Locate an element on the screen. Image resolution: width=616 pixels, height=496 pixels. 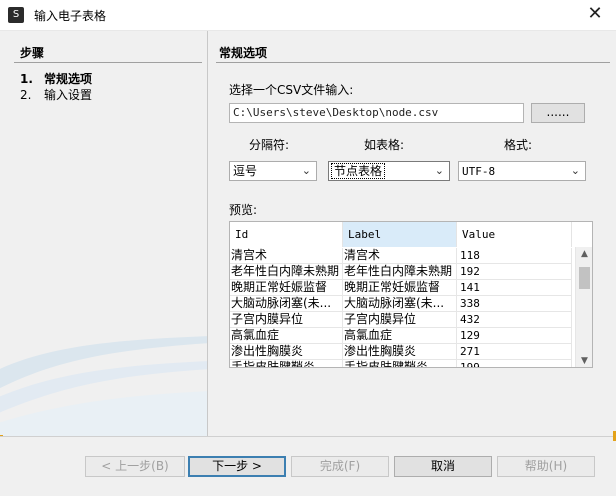
scroll-thumb is located at coordinates (584, 278).